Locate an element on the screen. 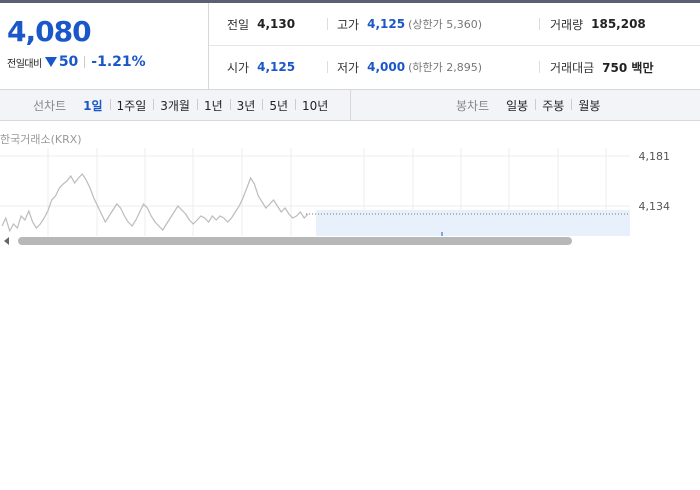  amount-value: 750 백만 is located at coordinates (628, 67).